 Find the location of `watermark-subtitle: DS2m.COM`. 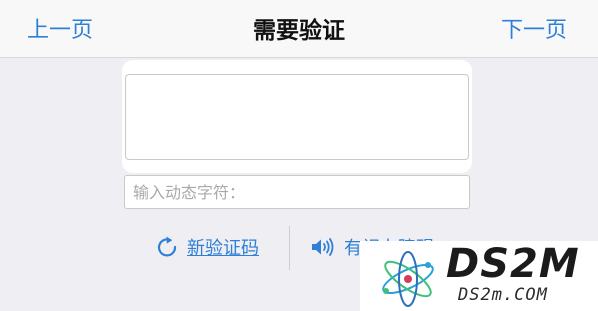

watermark-subtitle: DS2m.COM is located at coordinates (503, 295).